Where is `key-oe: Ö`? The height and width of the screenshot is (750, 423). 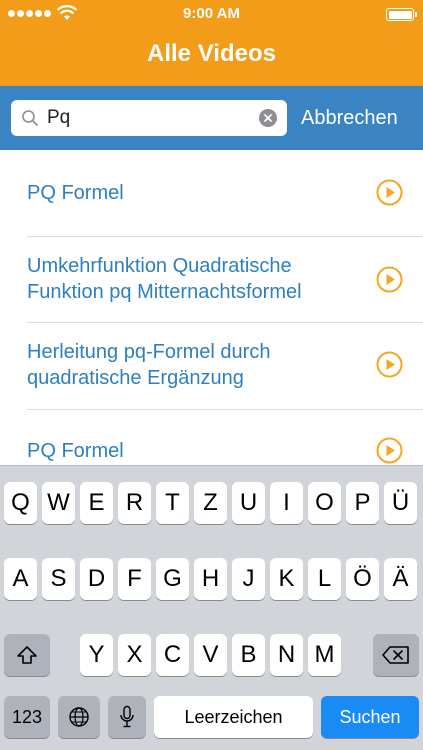 key-oe: Ö is located at coordinates (362, 579).